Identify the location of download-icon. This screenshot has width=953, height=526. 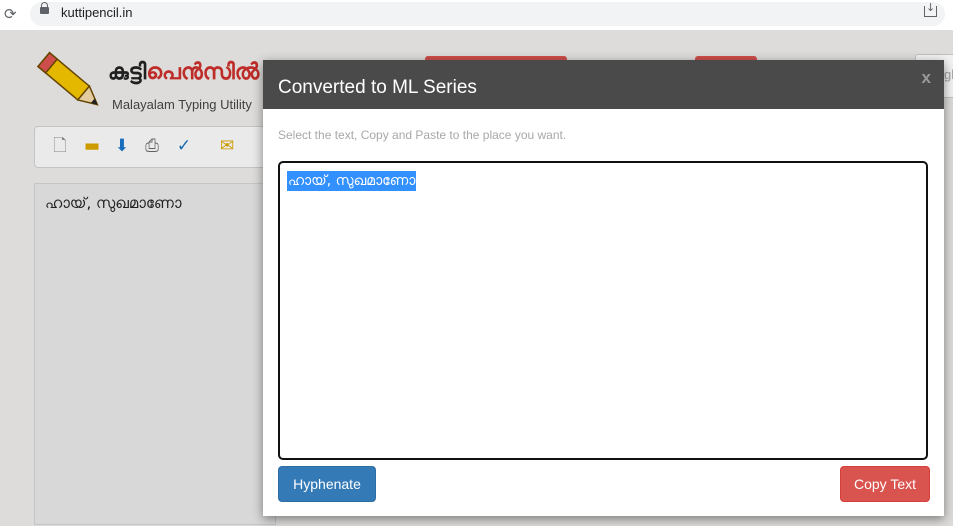
(930, 9).